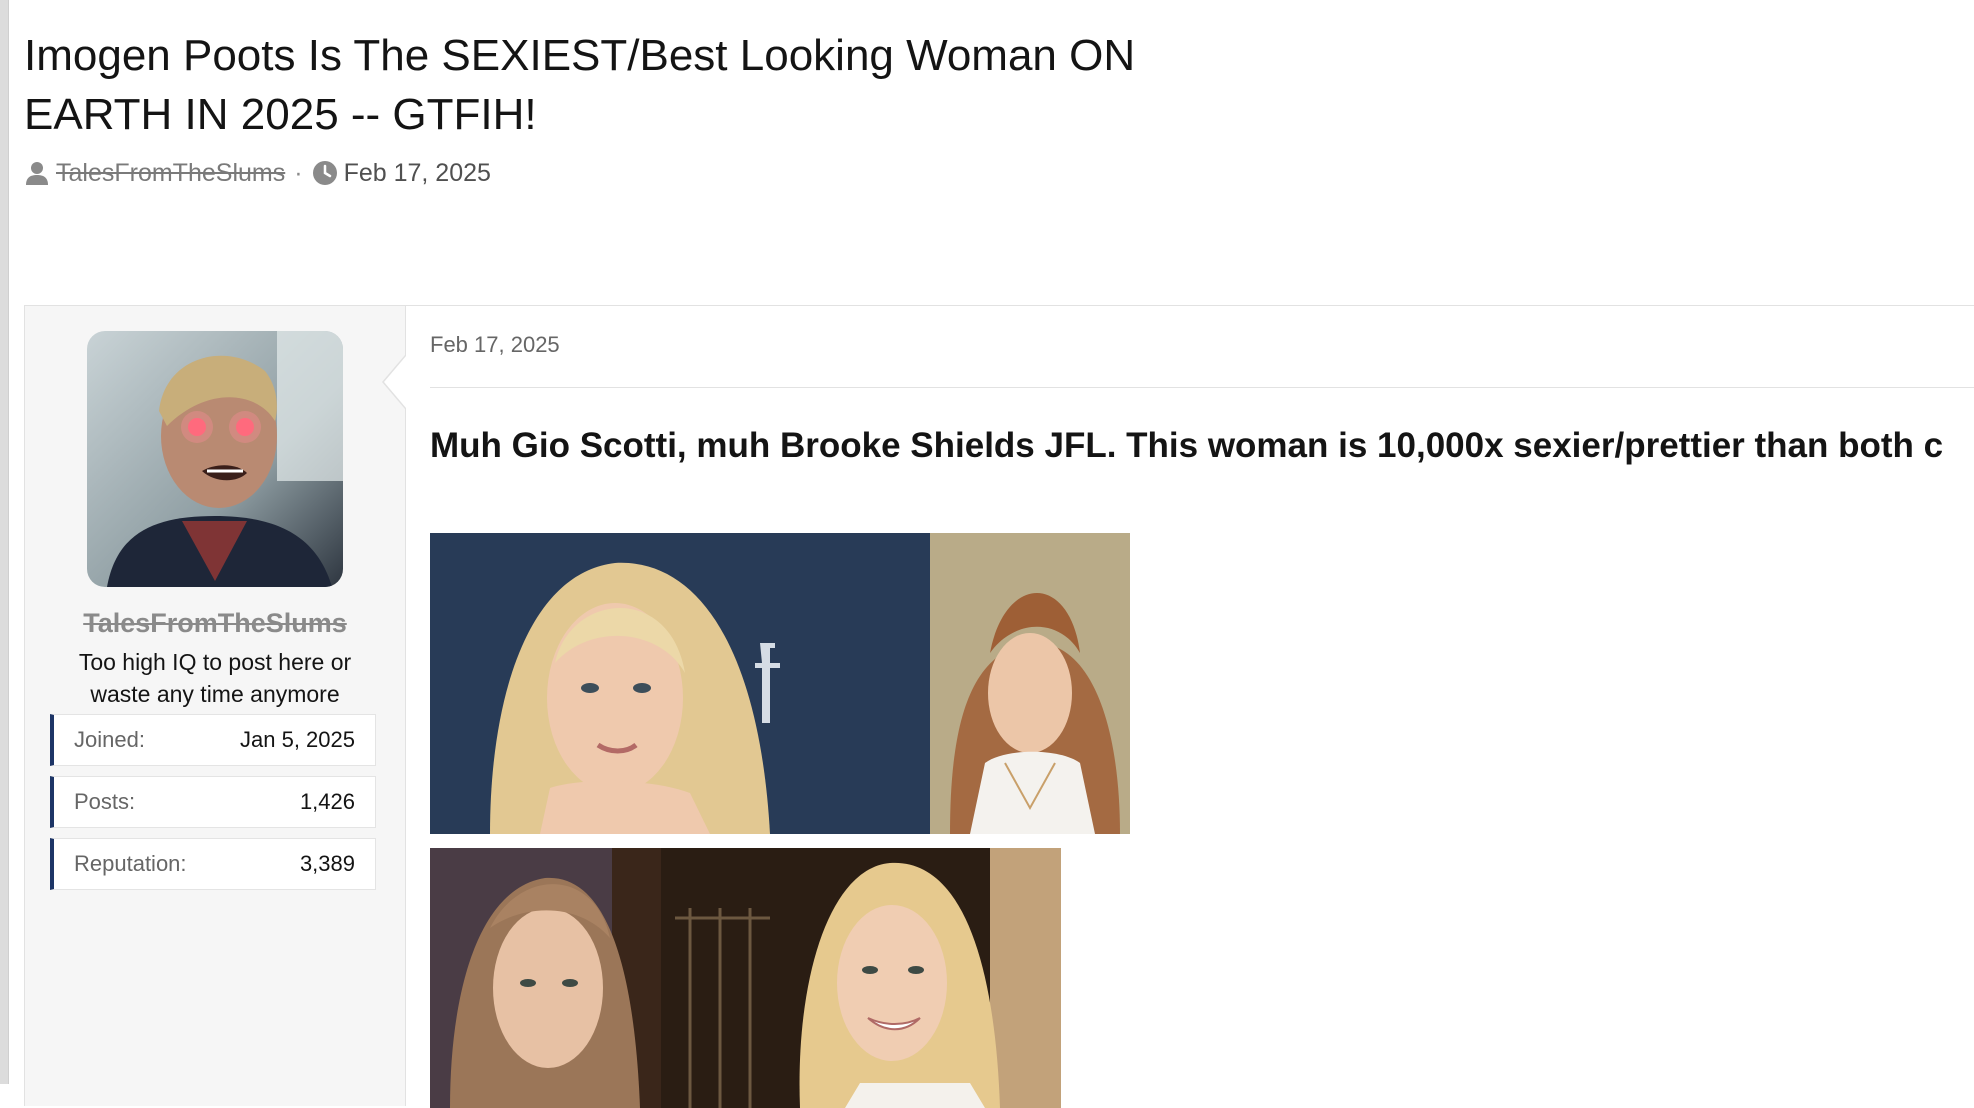 Image resolution: width=1974 pixels, height=1108 pixels. I want to click on stat-value: 1,426, so click(327, 801).